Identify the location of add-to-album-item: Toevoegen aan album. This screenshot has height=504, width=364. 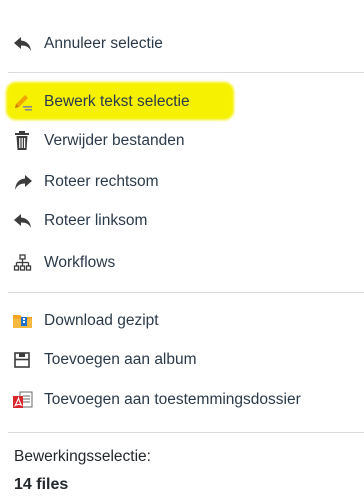
(102, 360).